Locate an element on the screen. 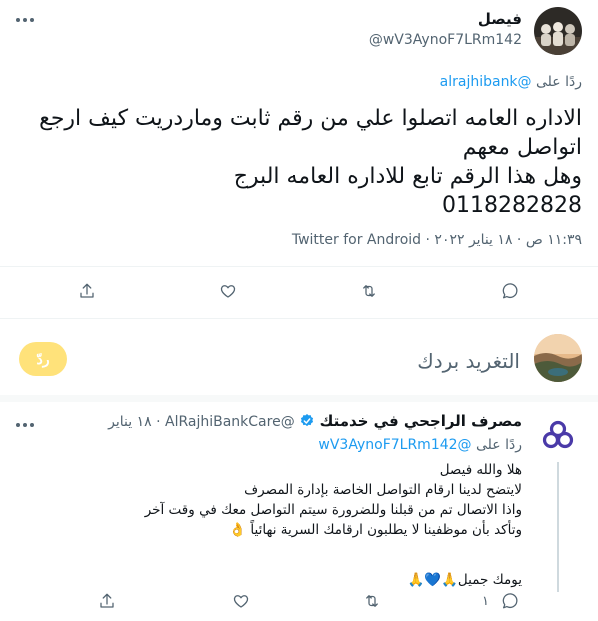  verified-badge-icon is located at coordinates (307, 420).